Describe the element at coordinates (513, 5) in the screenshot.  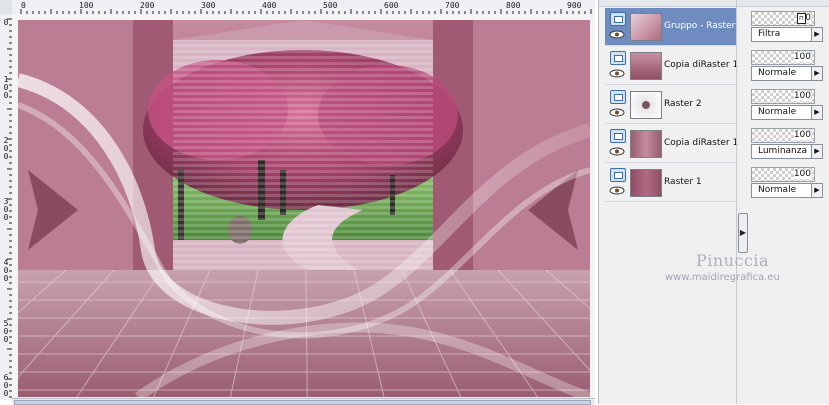
I see `ruler-label: 800` at that location.